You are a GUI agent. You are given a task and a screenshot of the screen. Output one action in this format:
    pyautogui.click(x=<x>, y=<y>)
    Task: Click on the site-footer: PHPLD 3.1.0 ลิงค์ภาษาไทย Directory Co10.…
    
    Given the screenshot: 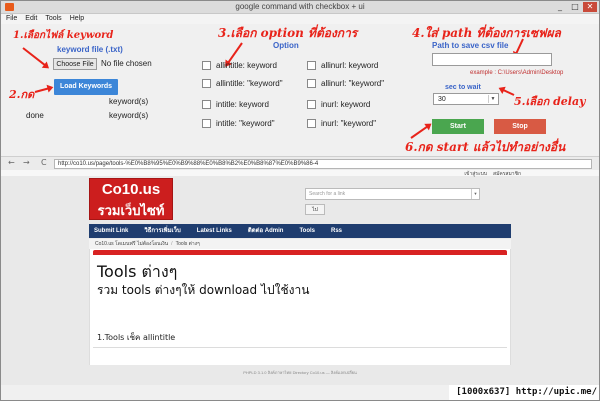 What is the action you would take?
    pyautogui.click(x=300, y=372)
    